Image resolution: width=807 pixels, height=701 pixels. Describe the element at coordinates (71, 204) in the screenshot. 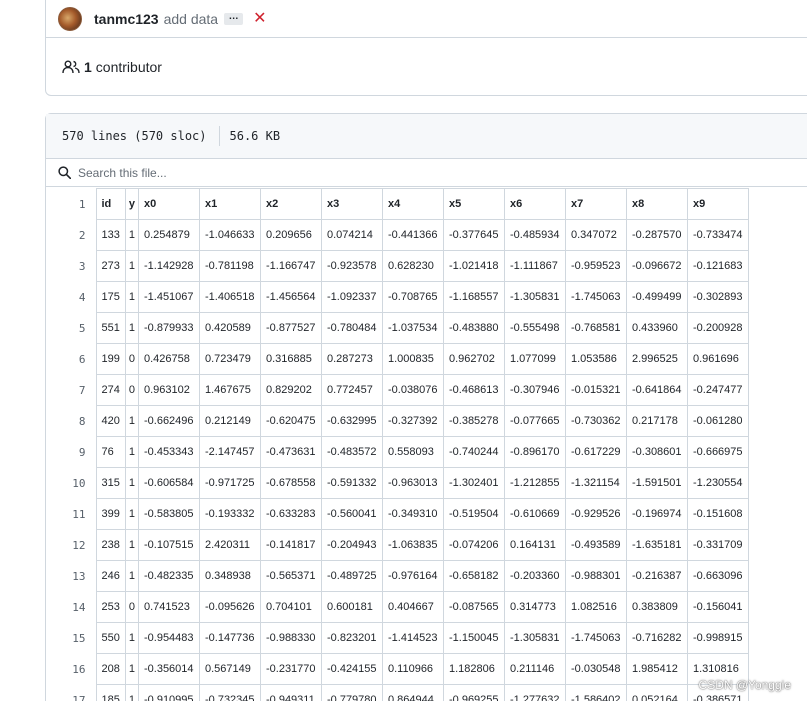

I see `line-number: 1` at that location.